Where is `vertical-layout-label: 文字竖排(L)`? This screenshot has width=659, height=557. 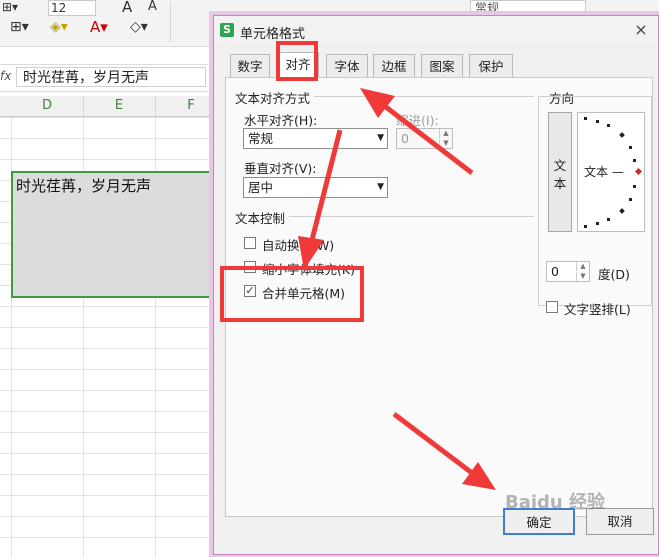
vertical-layout-label: 文字竖排(L) is located at coordinates (597, 308).